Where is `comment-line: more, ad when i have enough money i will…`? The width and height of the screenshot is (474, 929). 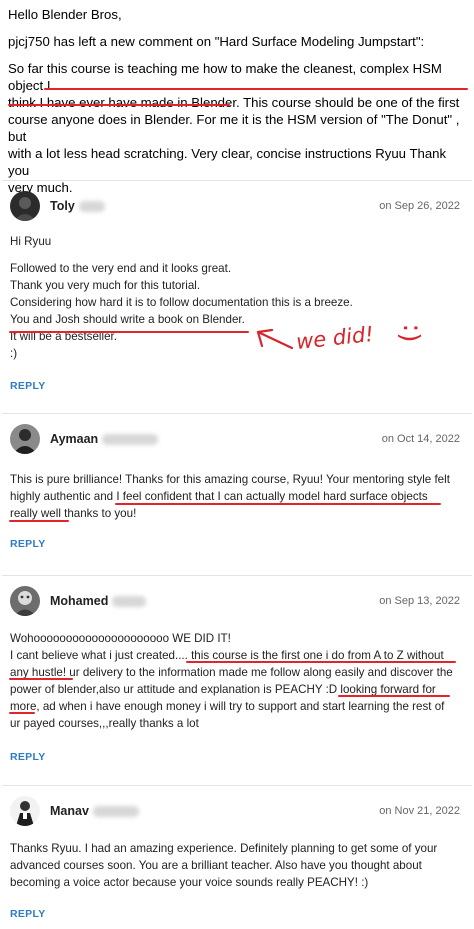 comment-line: more, ad when i have enough money i will… is located at coordinates (227, 706).